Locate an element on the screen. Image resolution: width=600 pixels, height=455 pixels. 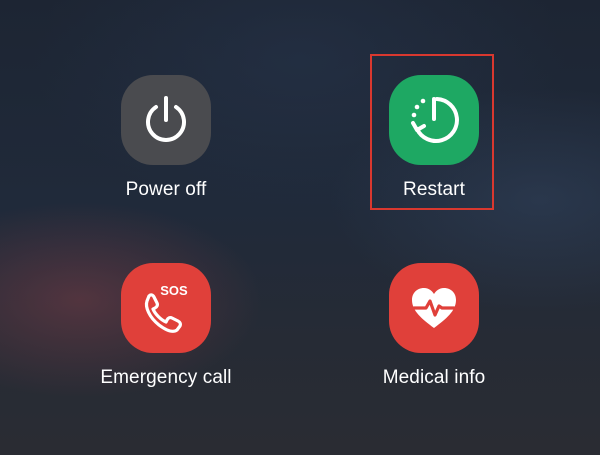
sos-text: SOS is located at coordinates (174, 290).